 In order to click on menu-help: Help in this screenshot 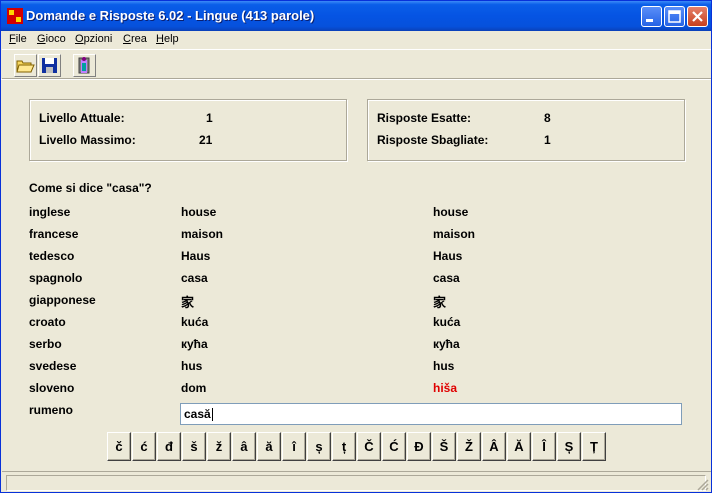, I will do `click(167, 39)`.